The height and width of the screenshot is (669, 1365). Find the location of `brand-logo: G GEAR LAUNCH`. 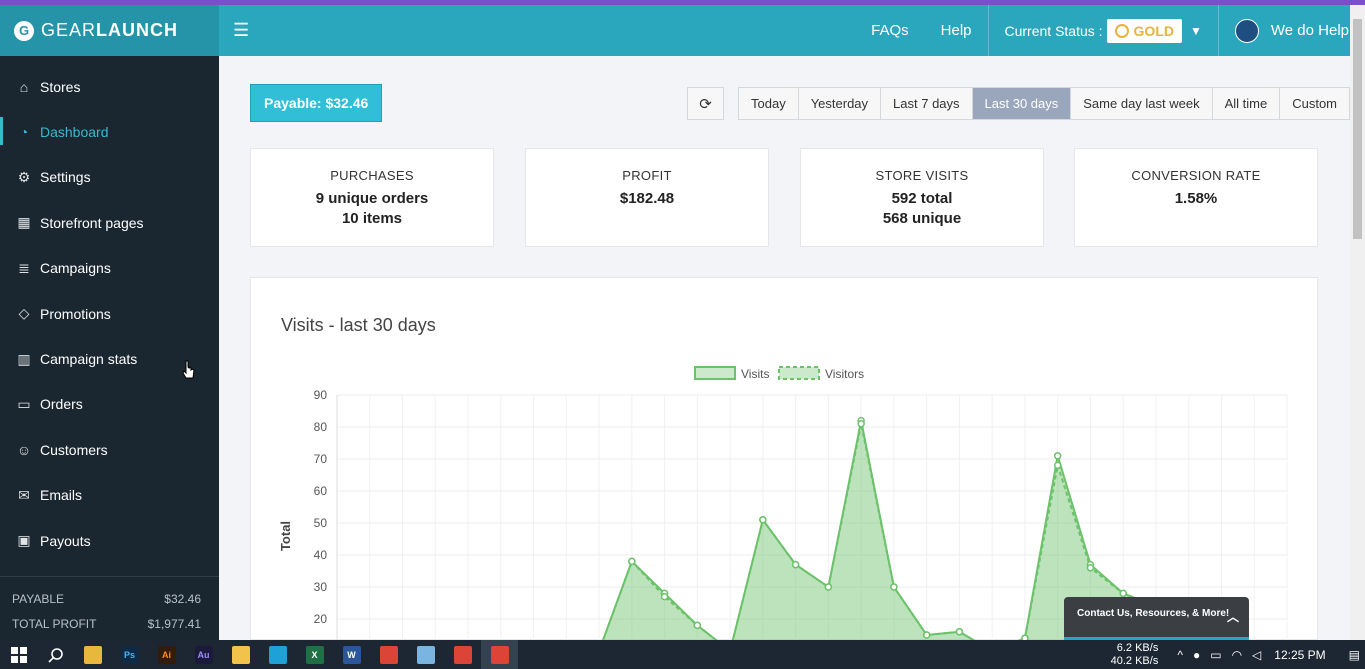

brand-logo: G GEAR LAUNCH is located at coordinates (109, 30).